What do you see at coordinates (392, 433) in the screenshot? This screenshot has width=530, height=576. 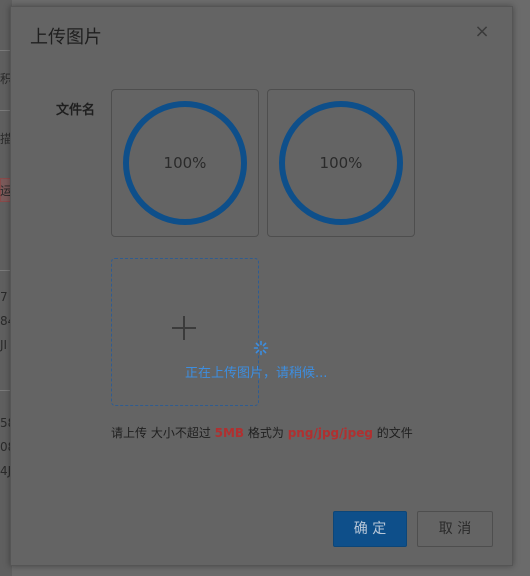 I see `hint-suffix: 的文件` at bounding box center [392, 433].